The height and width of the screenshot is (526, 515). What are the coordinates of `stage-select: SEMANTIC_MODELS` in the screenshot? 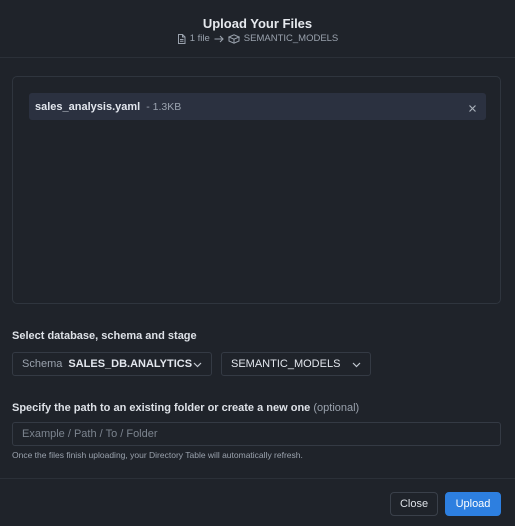 It's located at (296, 364).